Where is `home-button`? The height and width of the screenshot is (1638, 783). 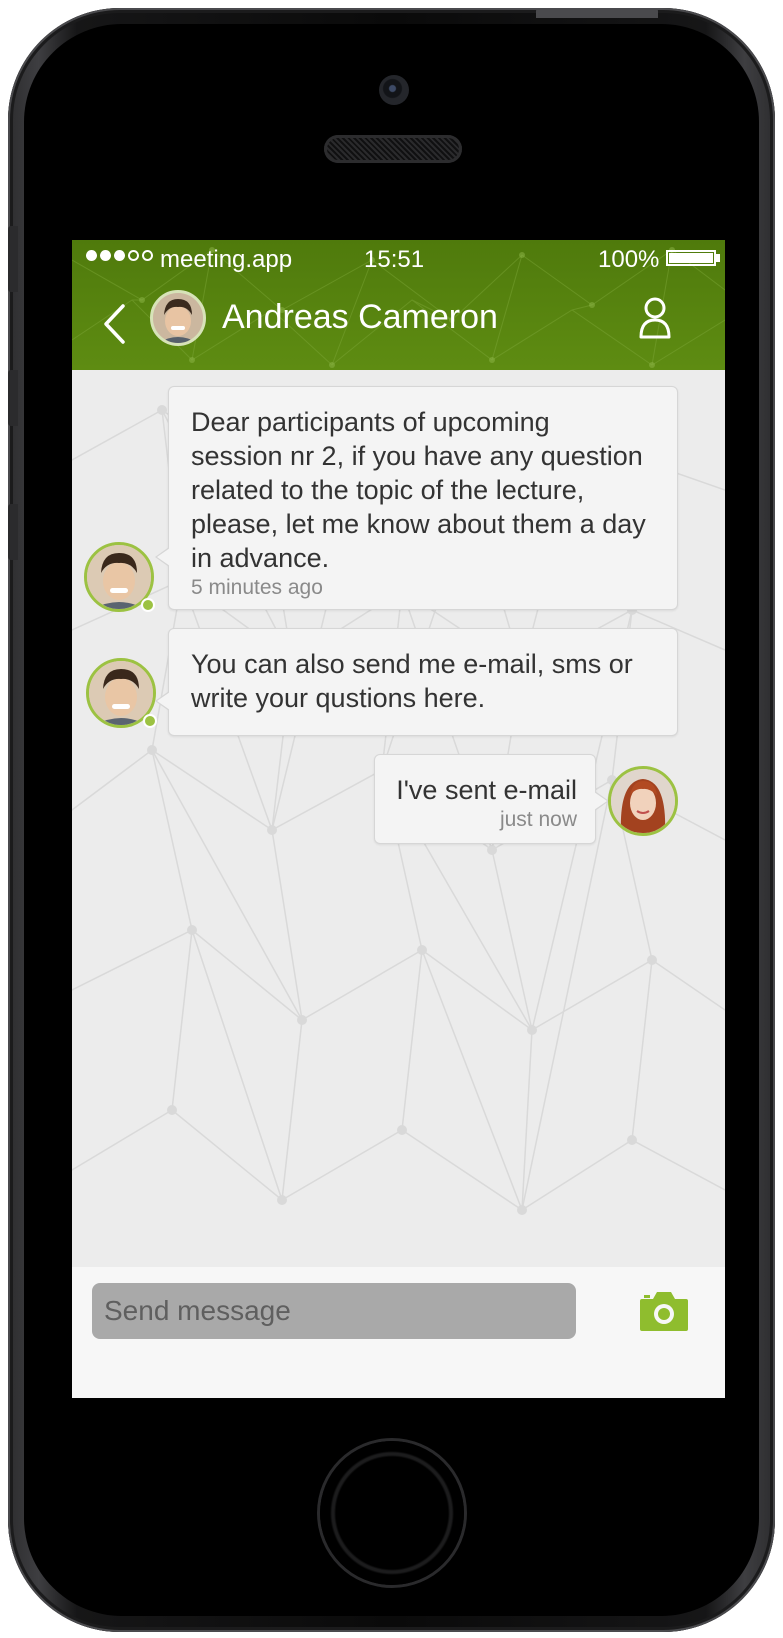
home-button is located at coordinates (392, 1513).